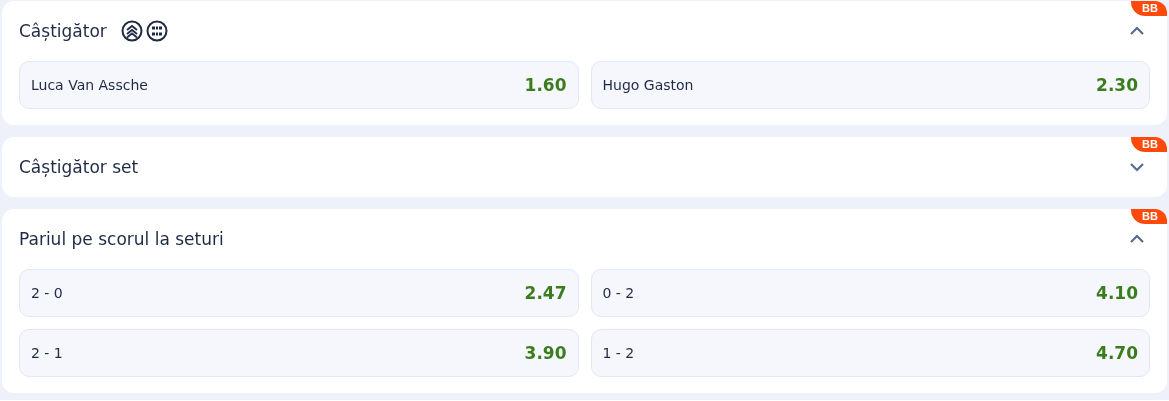 The image size is (1169, 401). What do you see at coordinates (79, 167) in the screenshot?
I see `market-title: Câștigător set` at bounding box center [79, 167].